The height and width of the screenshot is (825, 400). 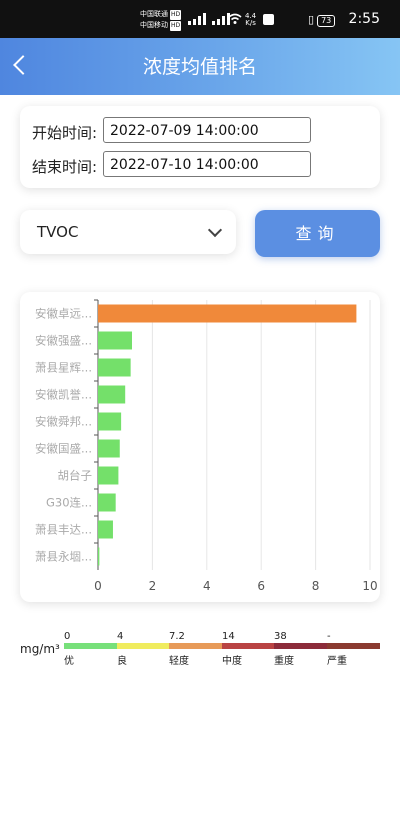 I want to click on legend-level-name: 严重, so click(x=337, y=661).